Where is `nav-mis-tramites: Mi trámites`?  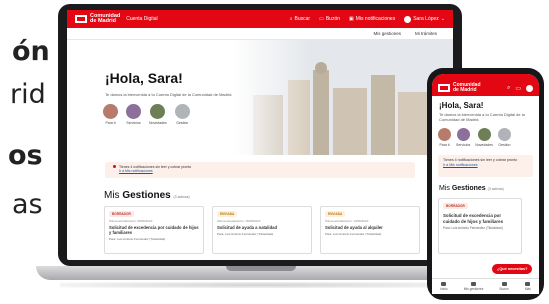 nav-mis-tramites: Mi trámites is located at coordinates (426, 33).